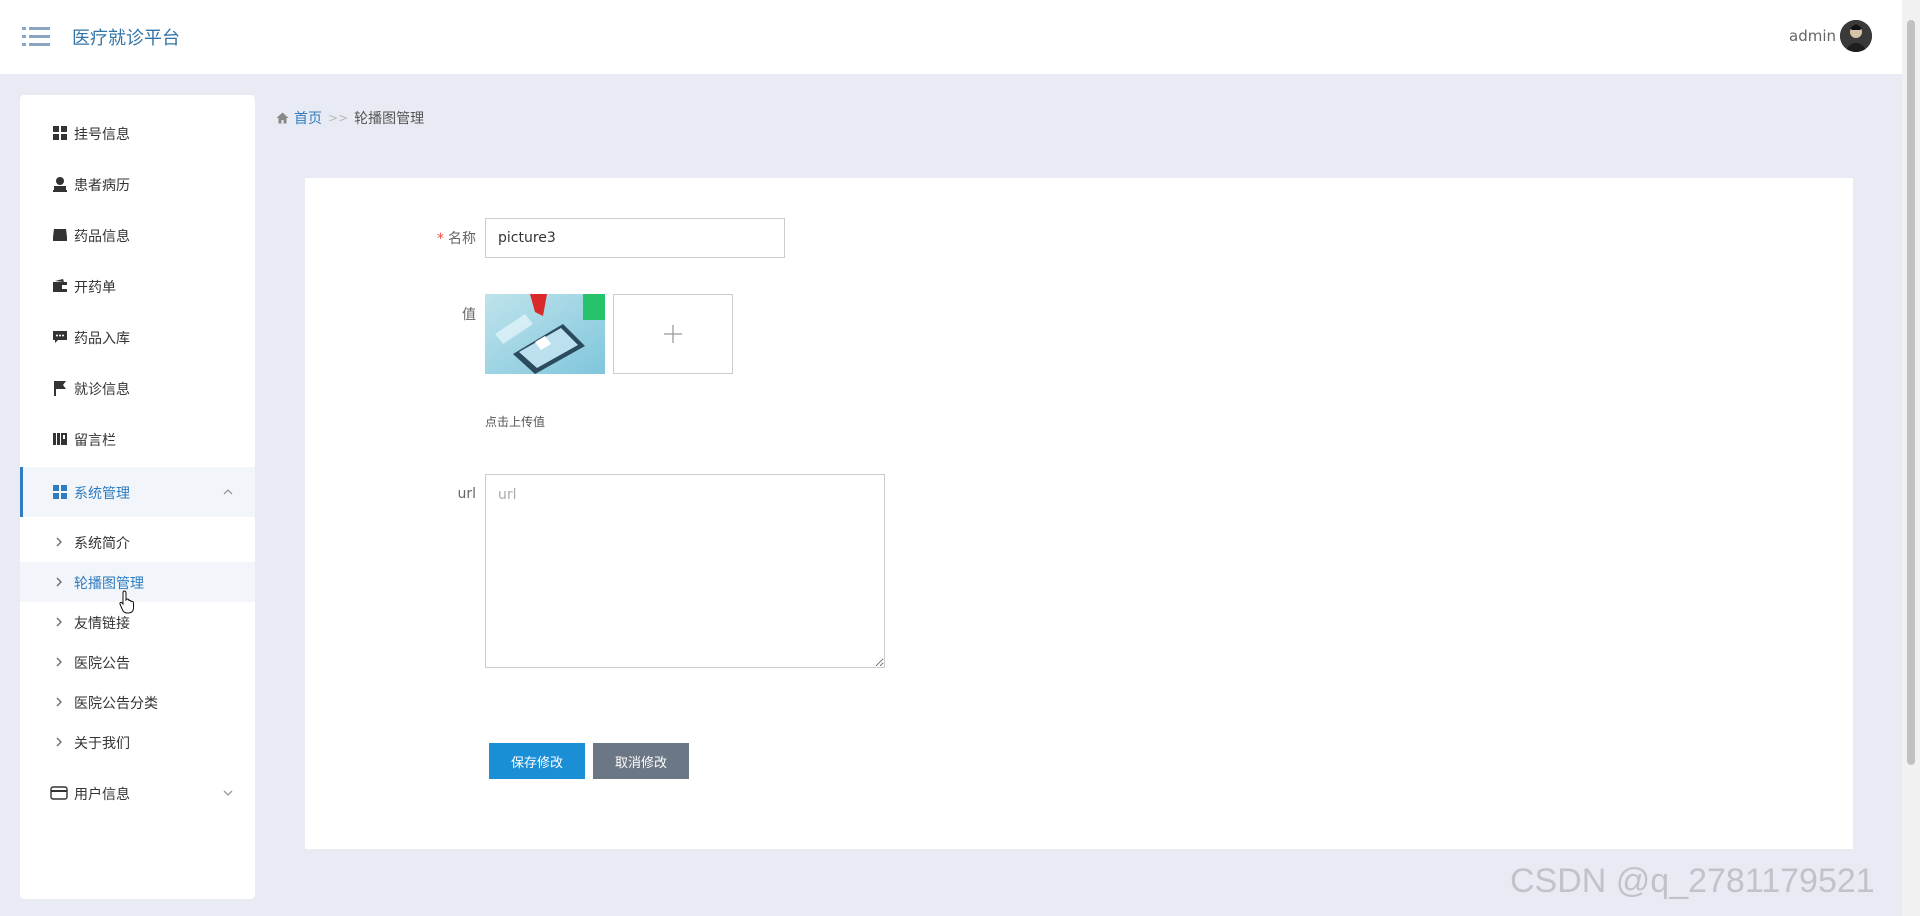 Image resolution: width=1920 pixels, height=916 pixels. I want to click on cancel-button: 取消修改, so click(641, 761).